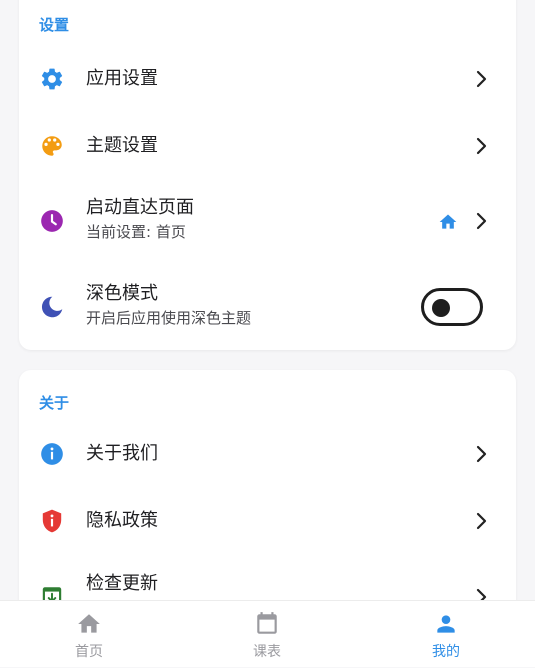  What do you see at coordinates (140, 207) in the screenshot?
I see `startup-page-label: 启动直达页面` at bounding box center [140, 207].